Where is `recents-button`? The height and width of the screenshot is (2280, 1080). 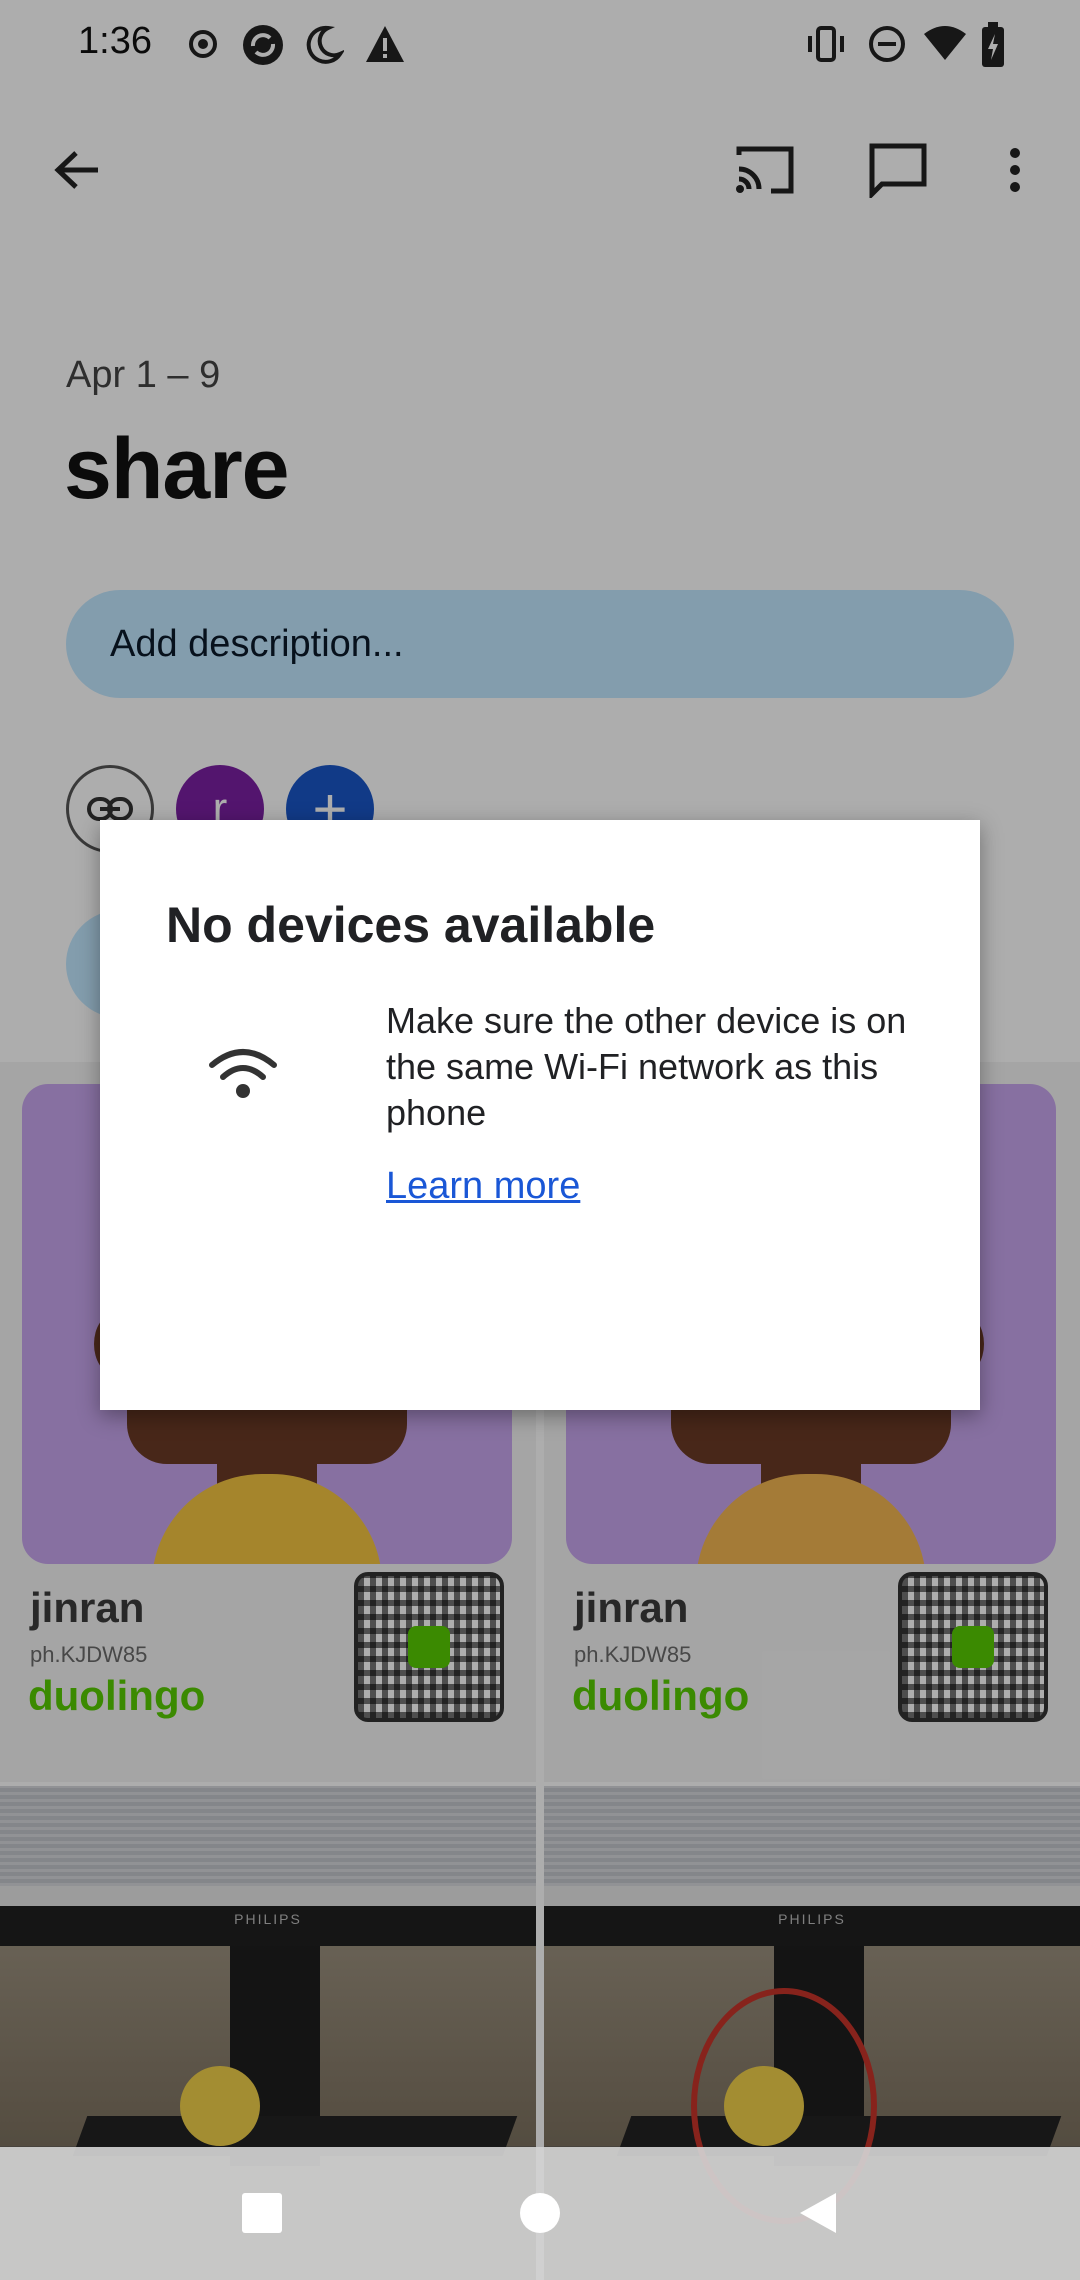
recents-button is located at coordinates (262, 2213).